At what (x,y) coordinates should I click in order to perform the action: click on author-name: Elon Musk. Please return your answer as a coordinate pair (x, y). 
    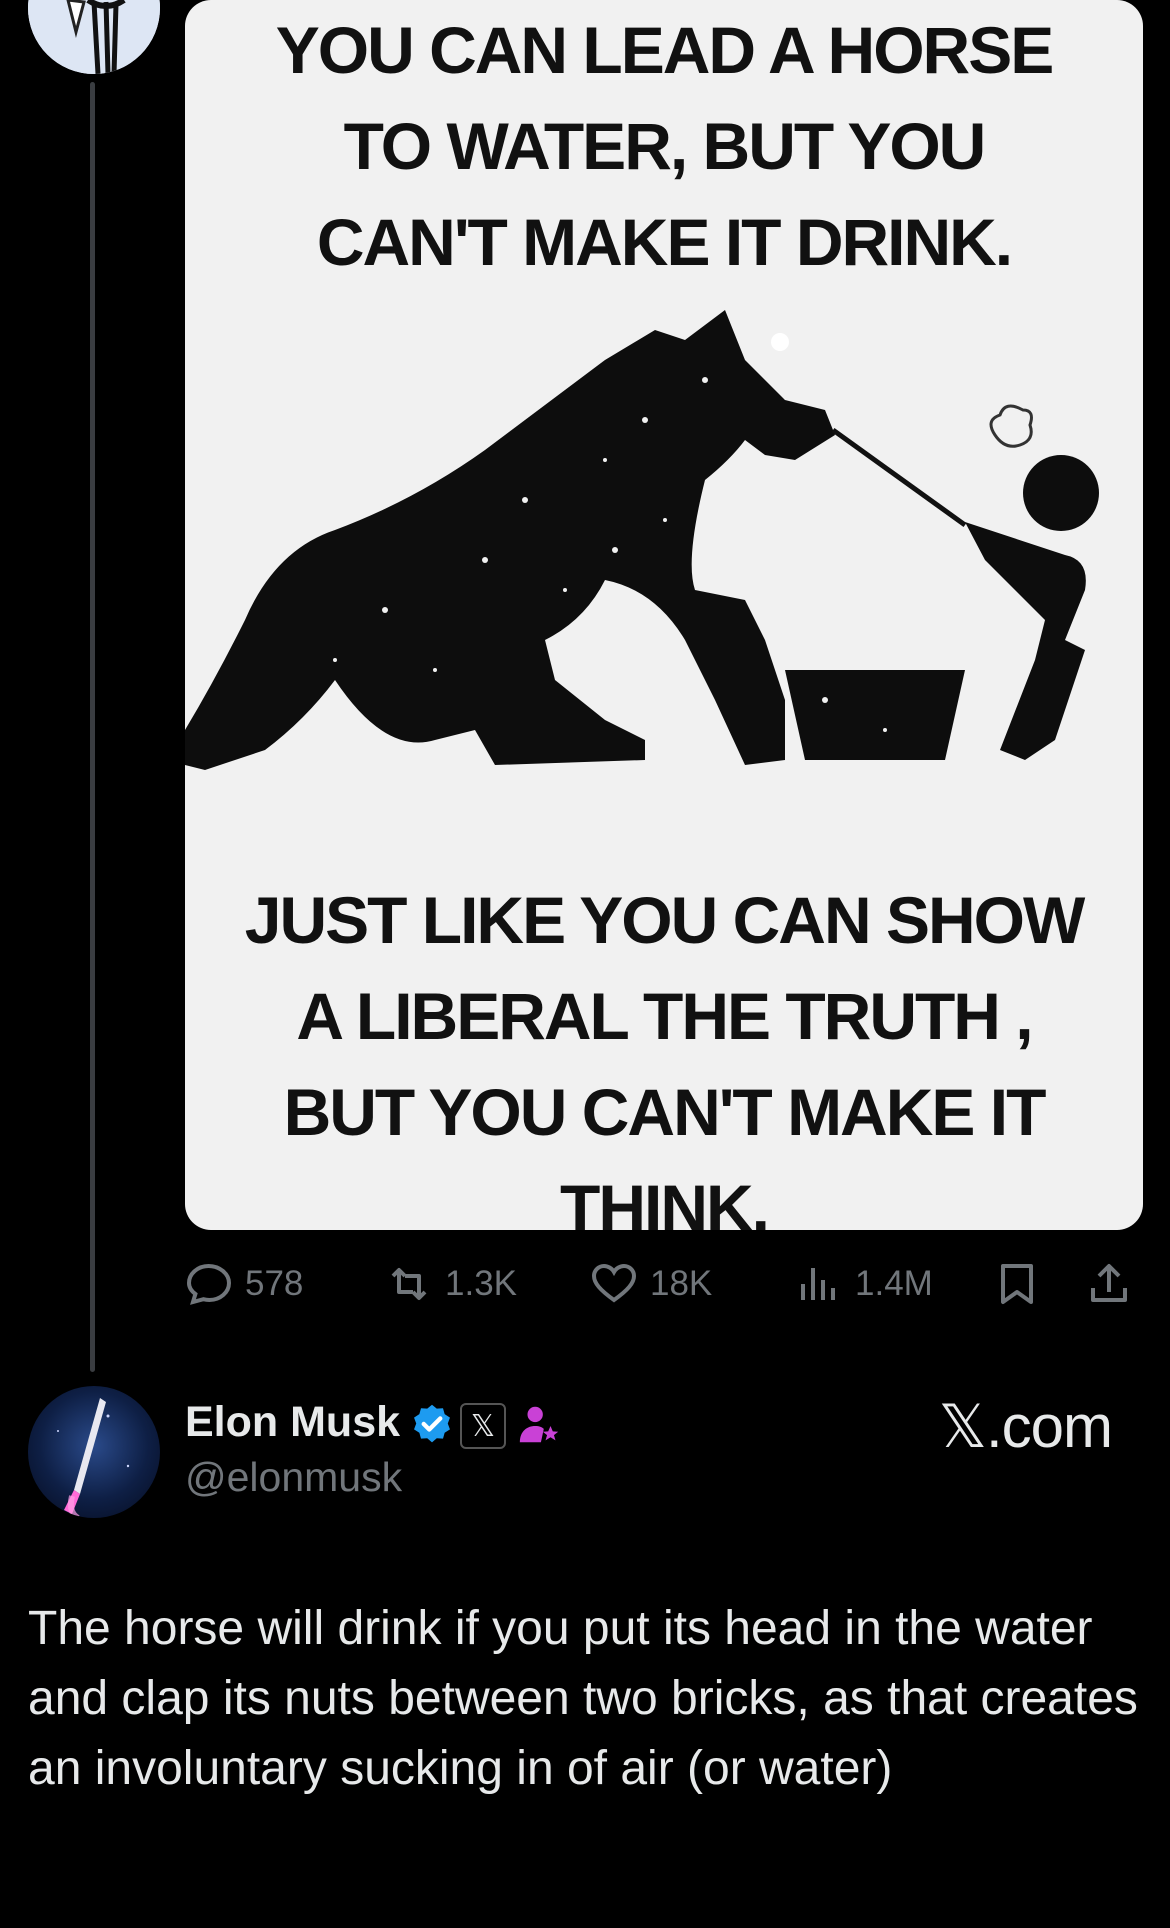
    Looking at the image, I should click on (292, 1422).